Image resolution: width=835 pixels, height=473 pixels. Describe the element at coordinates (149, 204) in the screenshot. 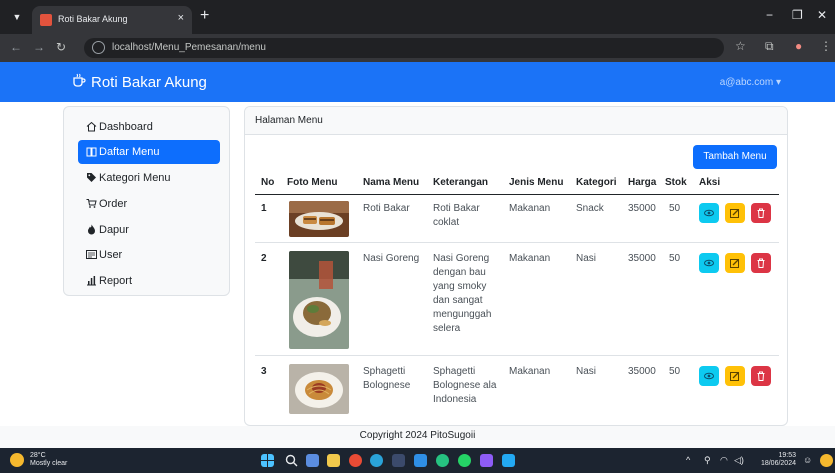

I see `sidebar-item-order: Order` at that location.